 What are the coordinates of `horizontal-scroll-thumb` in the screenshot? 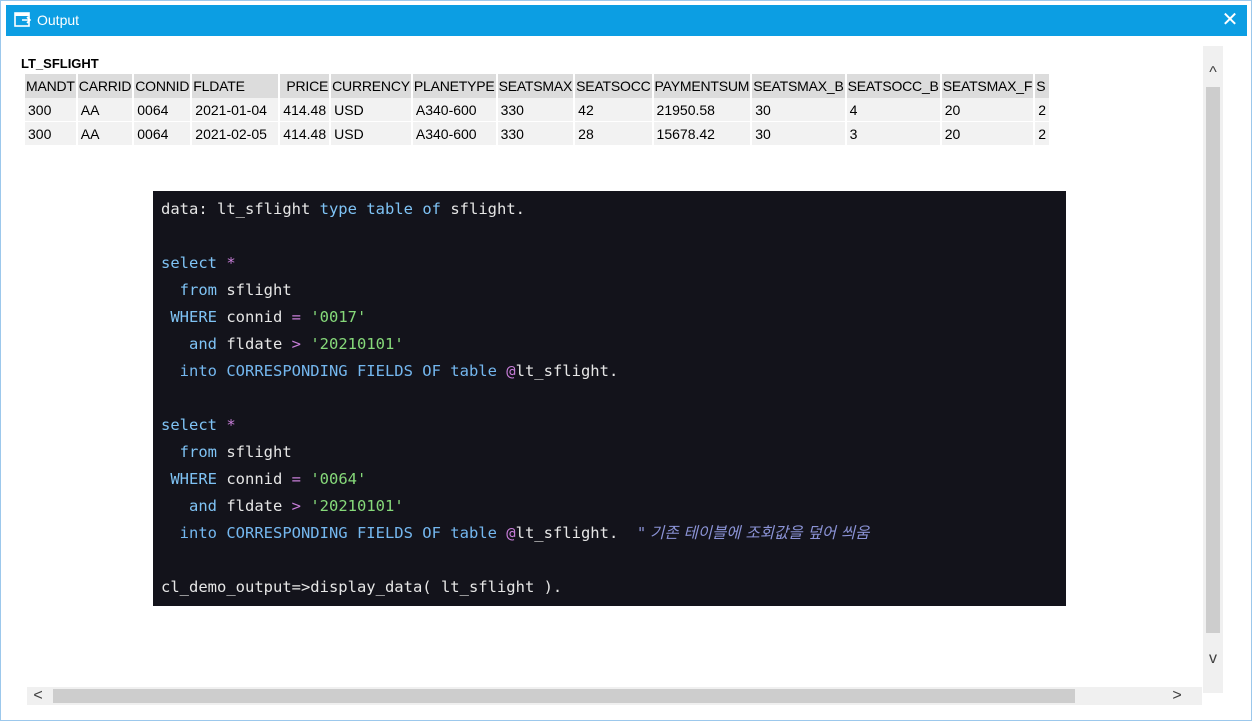 It's located at (564, 696).